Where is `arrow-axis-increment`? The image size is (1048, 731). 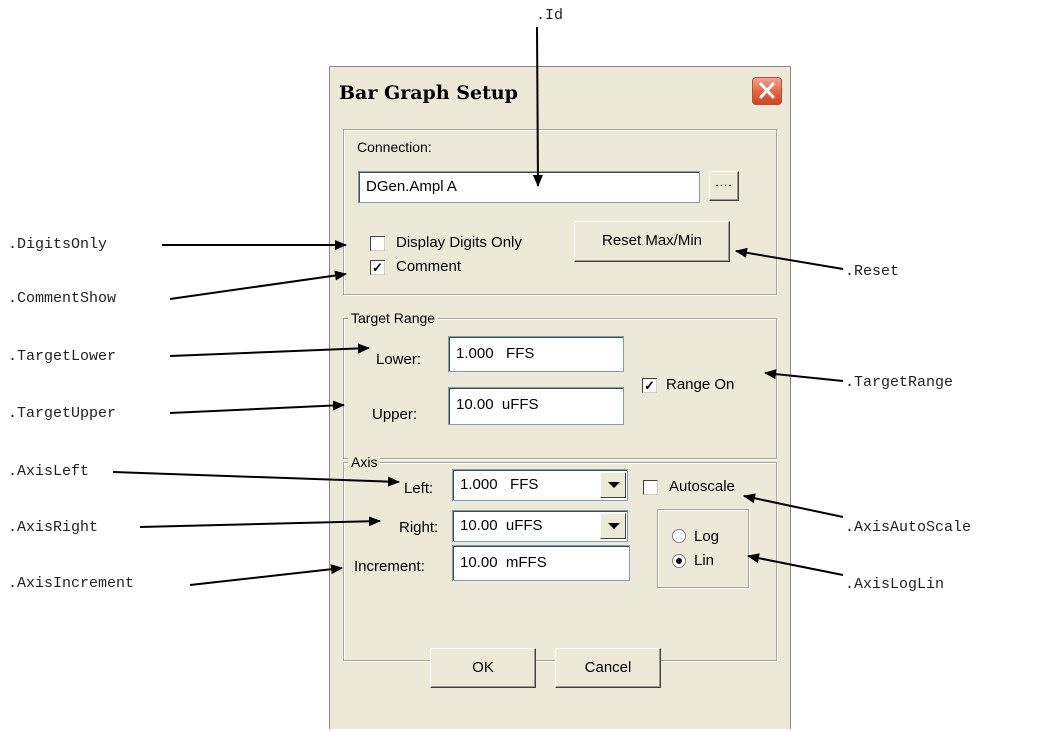
arrow-axis-increment is located at coordinates (266, 575).